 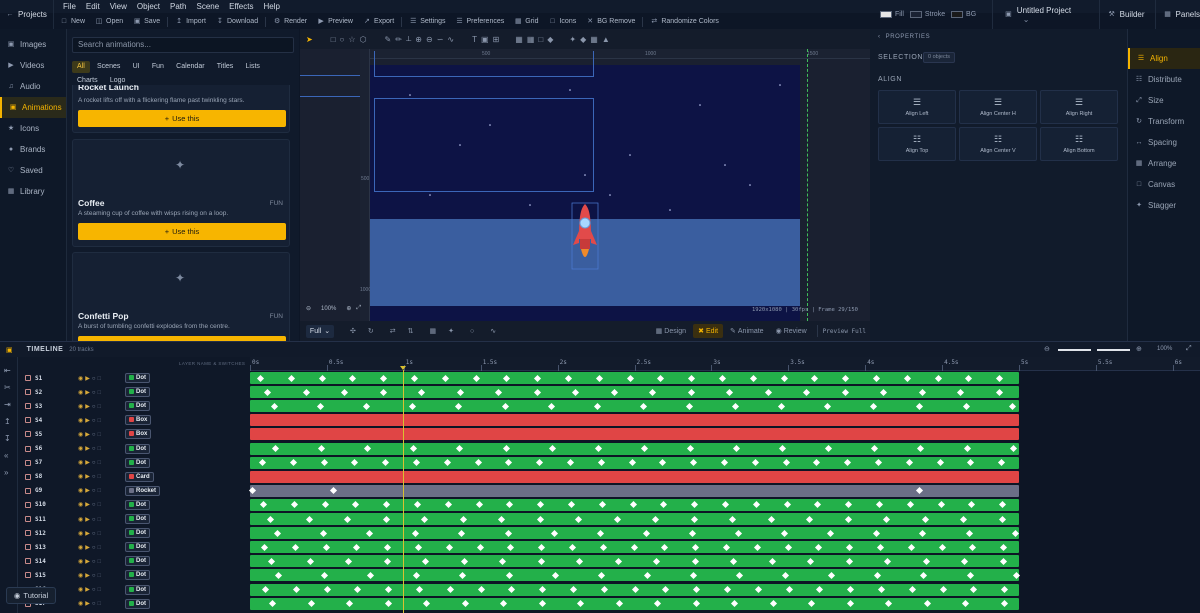 What do you see at coordinates (485, 39) in the screenshot?
I see `image-tool-icon: ▣` at bounding box center [485, 39].